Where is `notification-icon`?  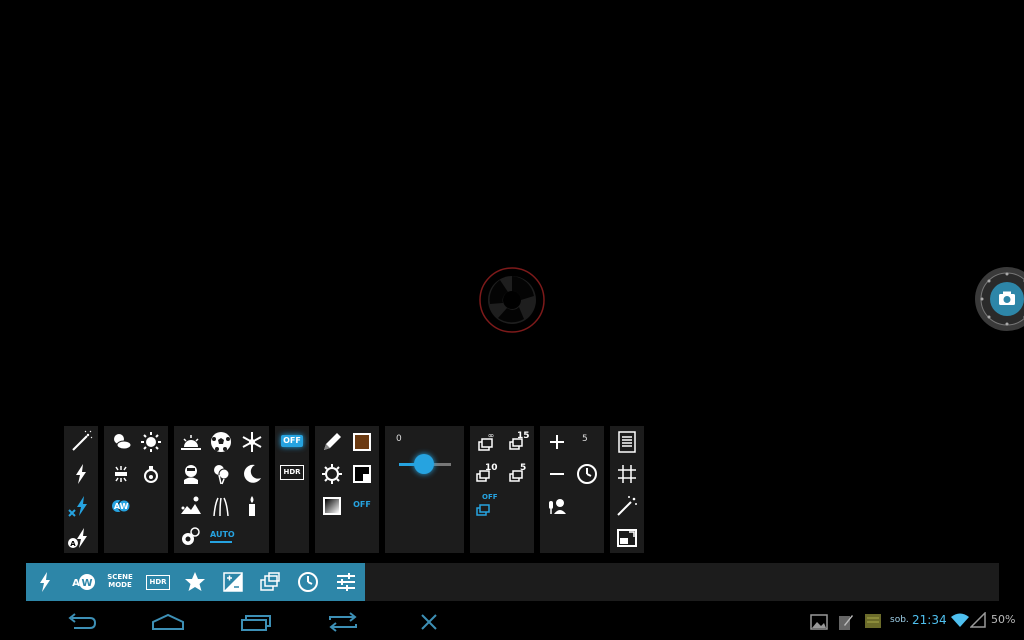
notification-icon is located at coordinates (873, 621).